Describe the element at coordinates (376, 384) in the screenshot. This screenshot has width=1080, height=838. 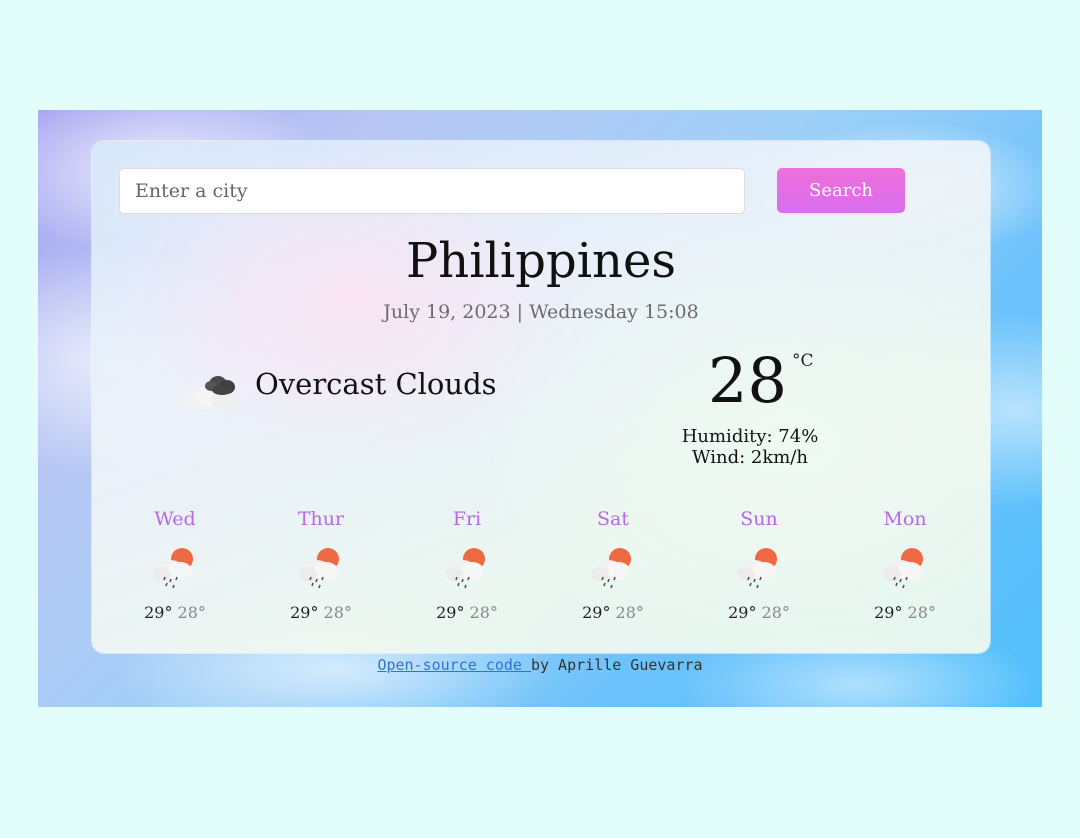
I see `condition-description: Overcast Clouds` at that location.